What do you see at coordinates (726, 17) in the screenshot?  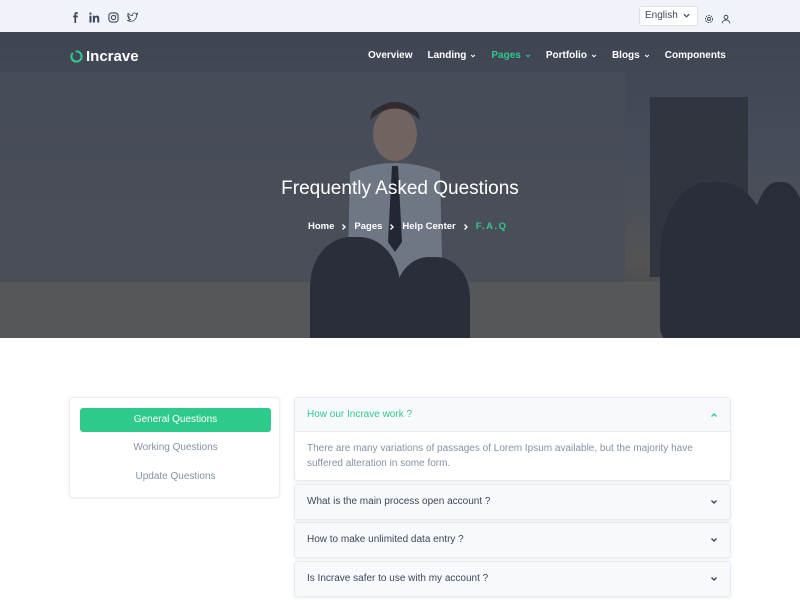 I see `user-icon` at bounding box center [726, 17].